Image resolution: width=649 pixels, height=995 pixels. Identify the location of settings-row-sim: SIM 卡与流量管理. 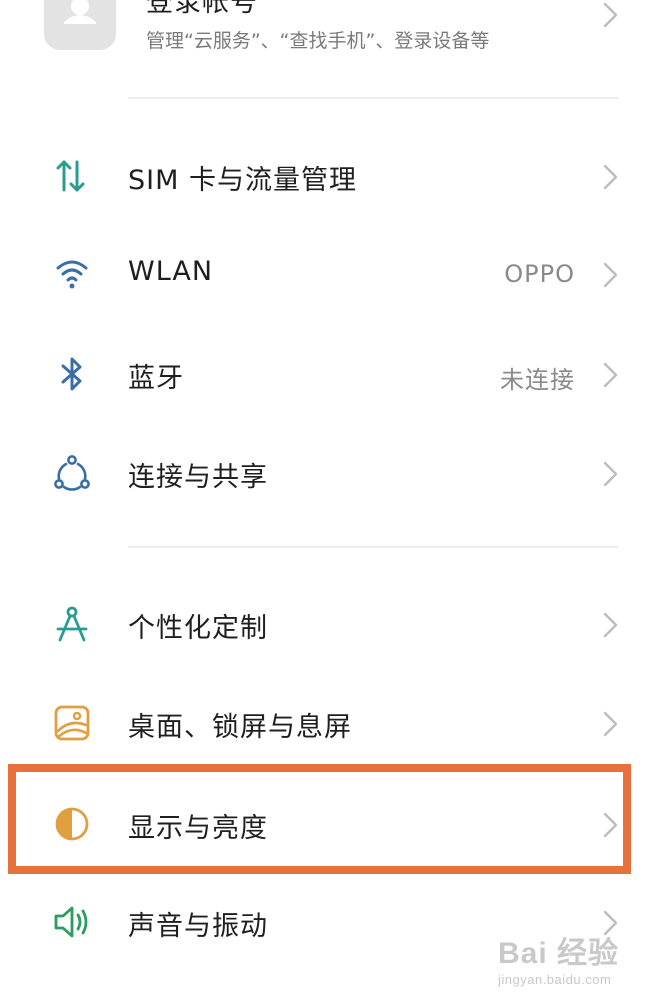
(324, 175).